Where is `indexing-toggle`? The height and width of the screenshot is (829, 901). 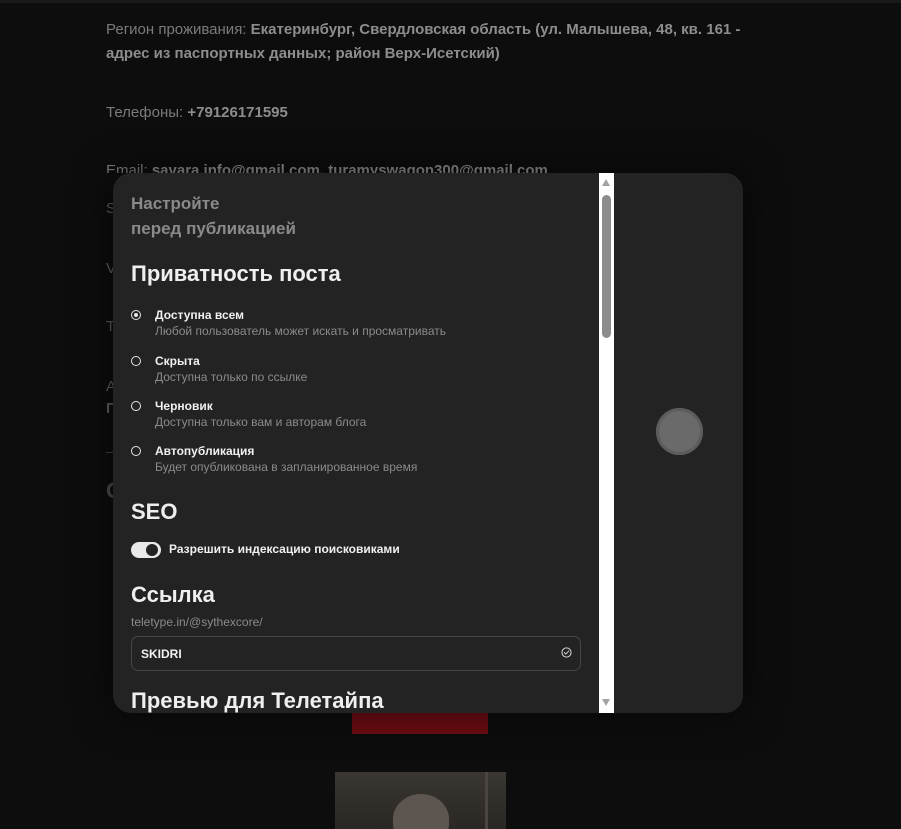
indexing-toggle is located at coordinates (146, 550).